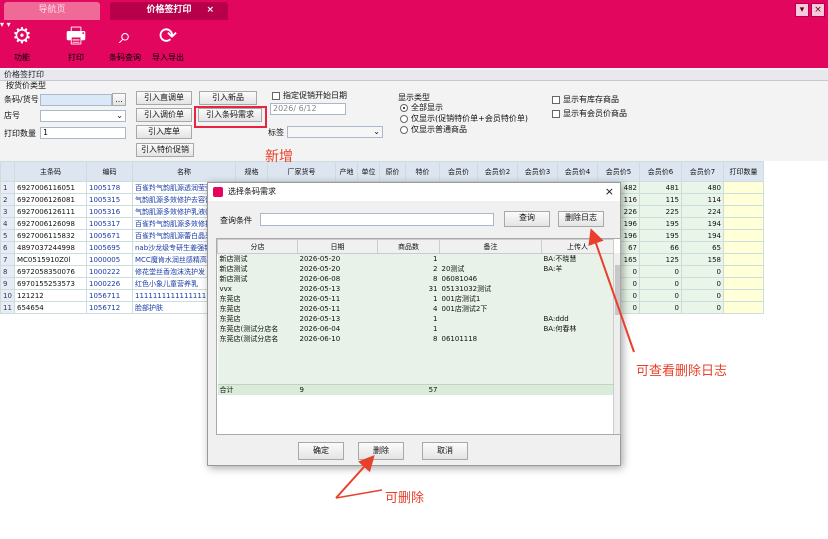 This screenshot has height=539, width=828. I want to click on promo-start-checkbox, so click(276, 96).